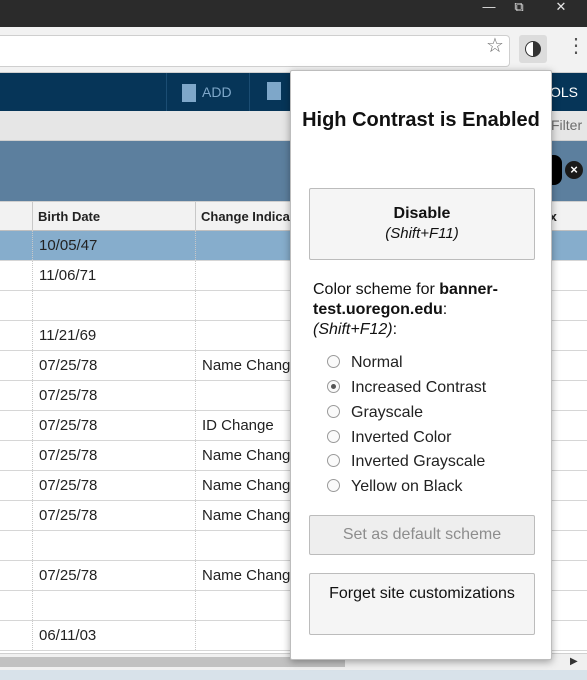  Describe the element at coordinates (376, 289) in the screenshot. I see `scheme-prefix: Color scheme for` at that location.